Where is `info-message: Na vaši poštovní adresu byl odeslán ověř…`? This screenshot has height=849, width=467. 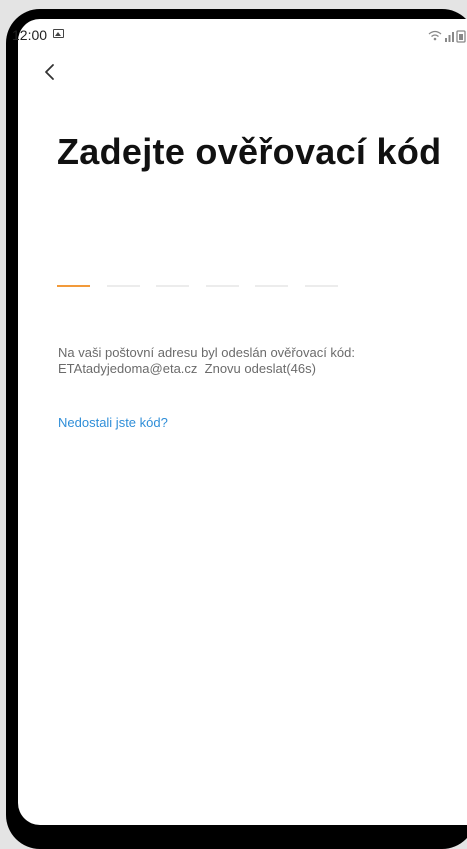
info-message: Na vaši poštovní adresu byl odeslán ověř… is located at coordinates (207, 352).